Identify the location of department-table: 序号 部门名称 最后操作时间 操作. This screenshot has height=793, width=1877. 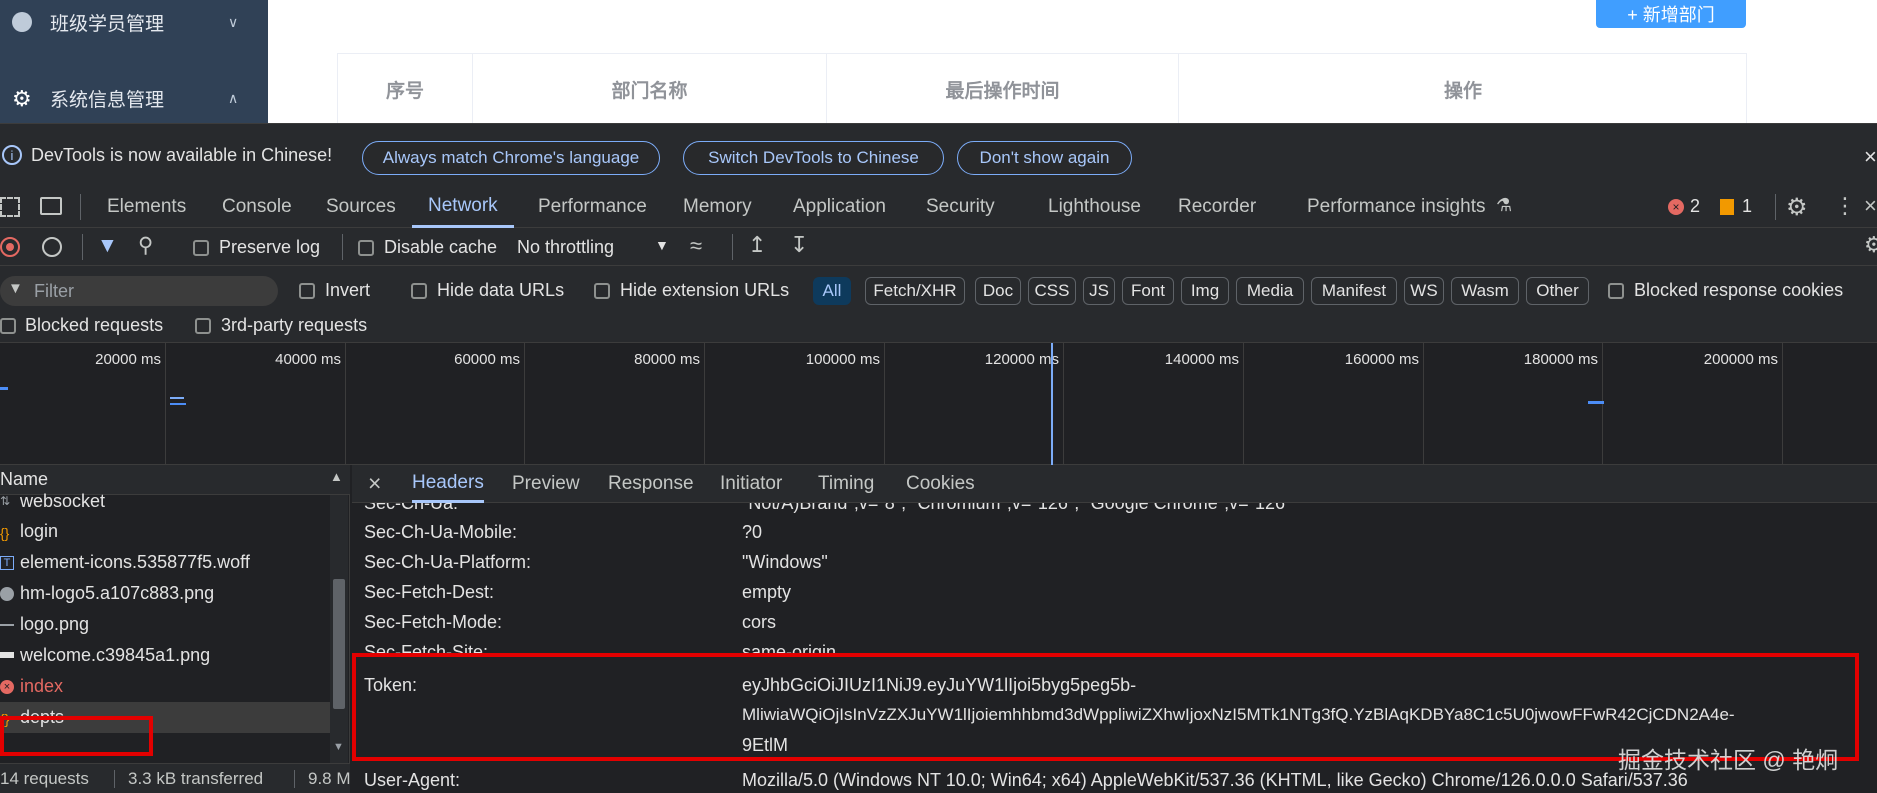
(1042, 88).